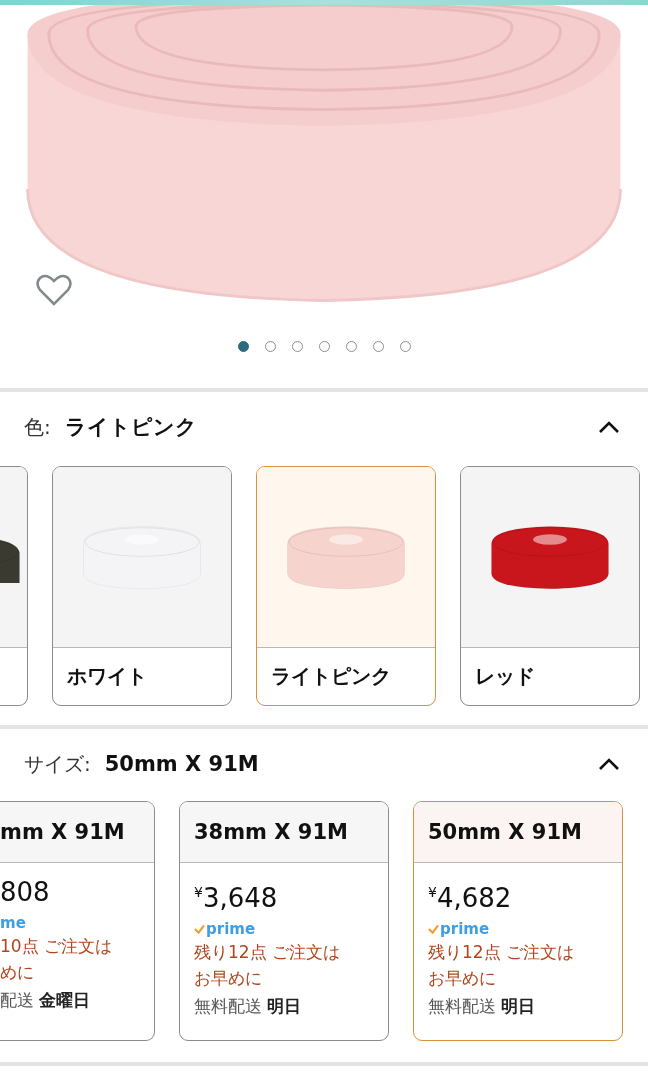  What do you see at coordinates (331, 676) in the screenshot?
I see `color-name: ライトピンク` at bounding box center [331, 676].